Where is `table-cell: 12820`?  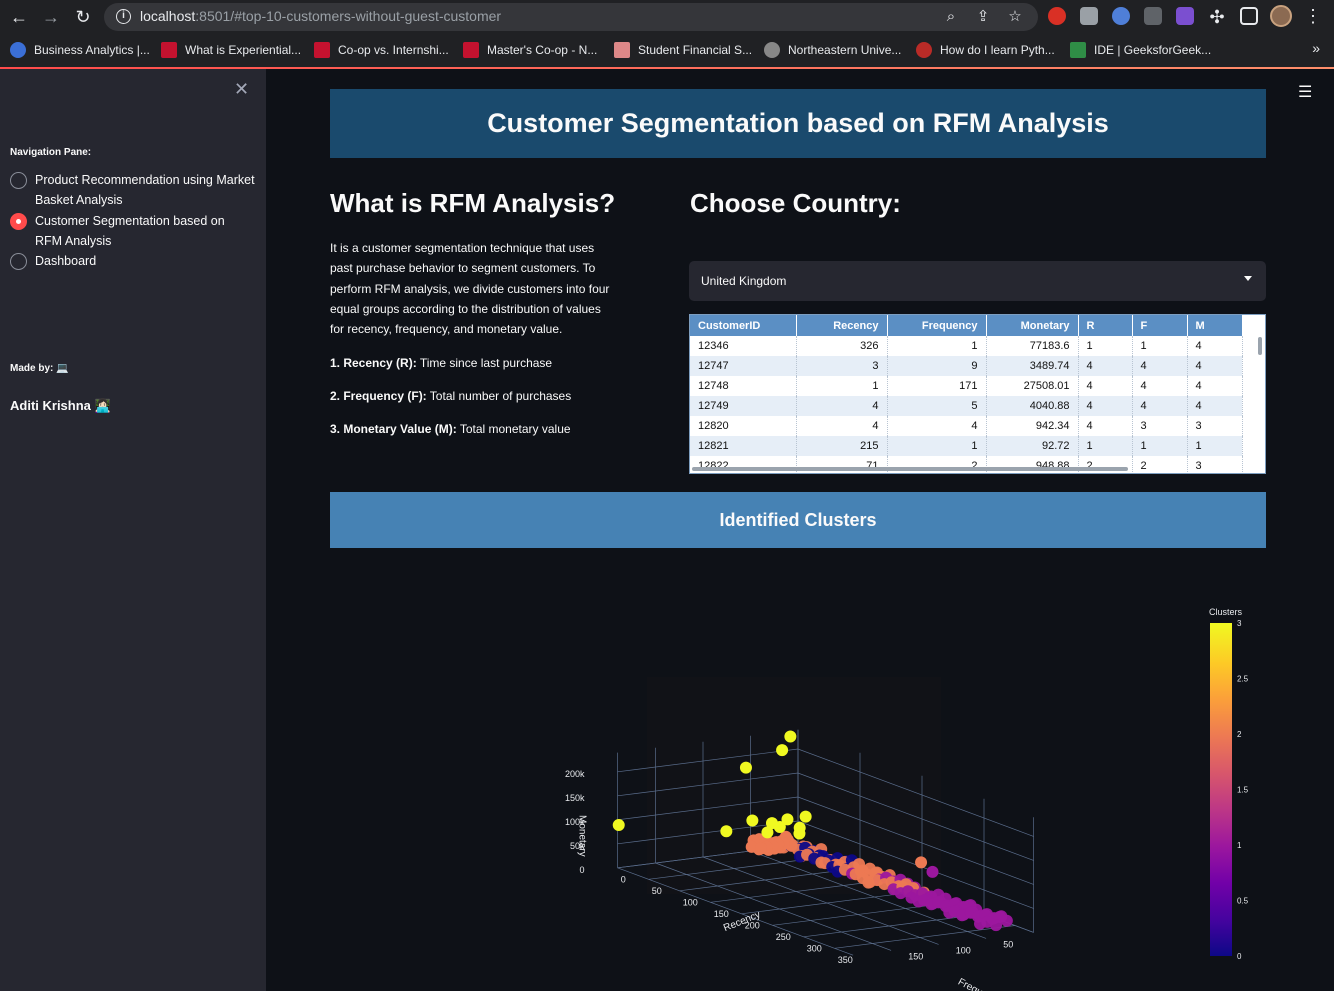
table-cell: 12820 is located at coordinates (743, 426).